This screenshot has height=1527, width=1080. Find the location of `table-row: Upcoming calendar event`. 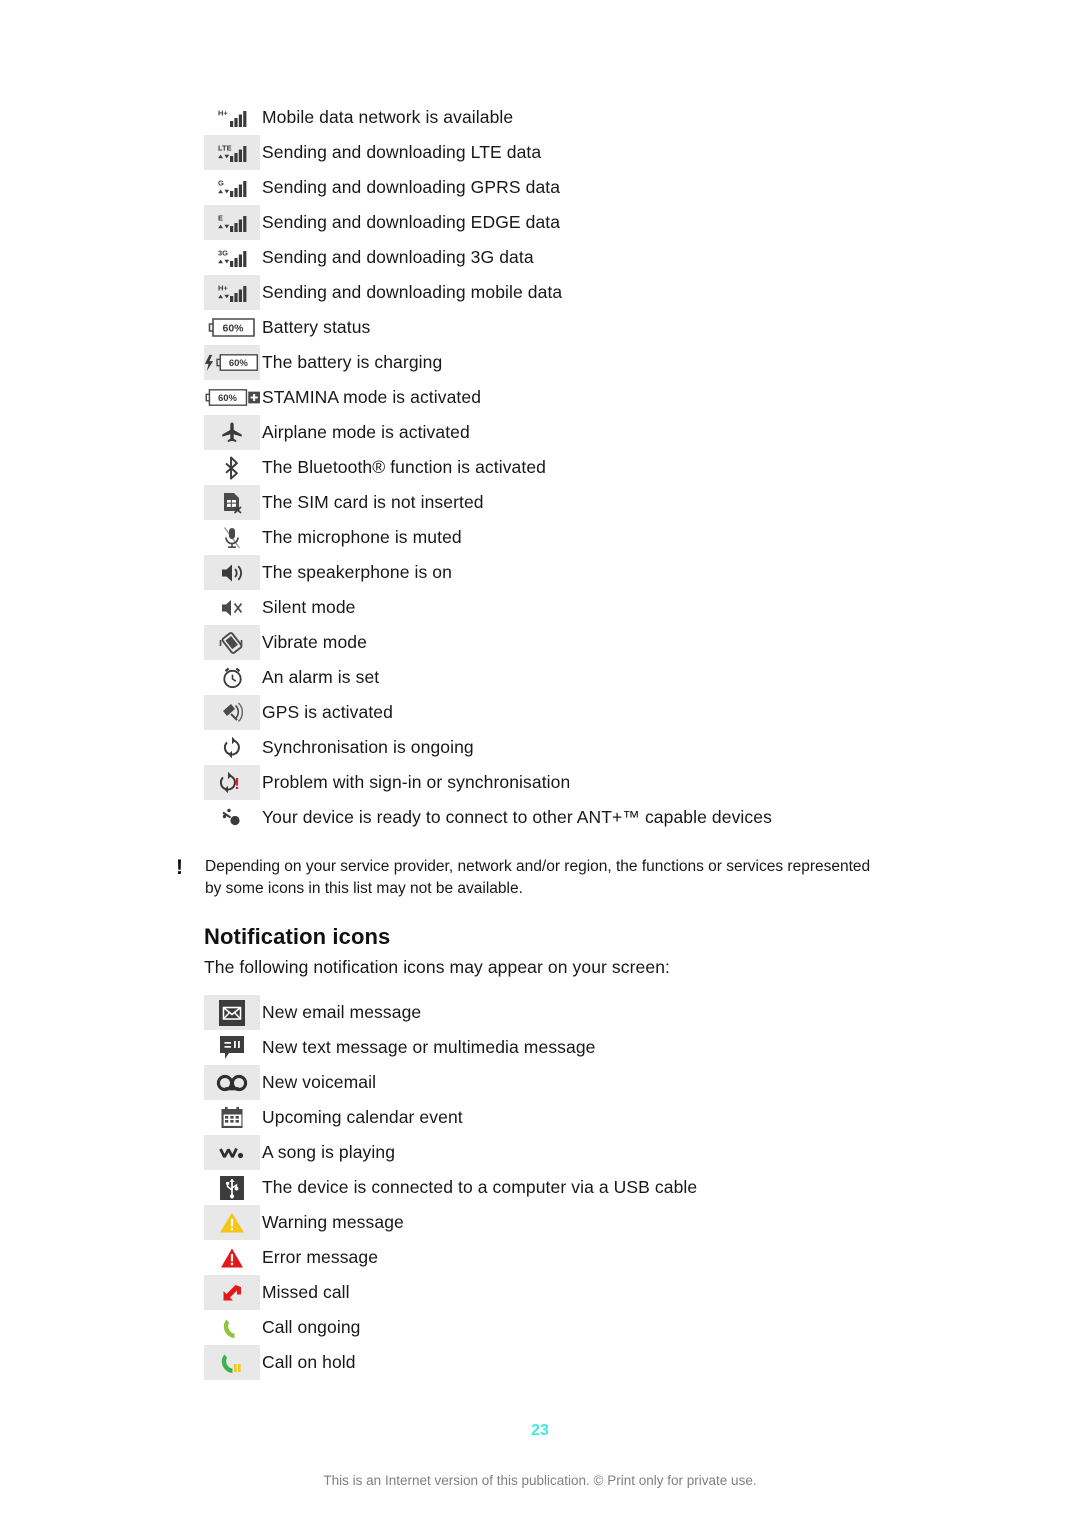

table-row: Upcoming calendar event is located at coordinates (614, 1117).